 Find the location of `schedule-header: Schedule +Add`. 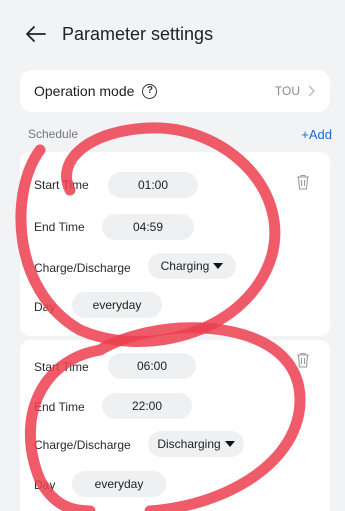

schedule-header: Schedule +Add is located at coordinates (180, 134).